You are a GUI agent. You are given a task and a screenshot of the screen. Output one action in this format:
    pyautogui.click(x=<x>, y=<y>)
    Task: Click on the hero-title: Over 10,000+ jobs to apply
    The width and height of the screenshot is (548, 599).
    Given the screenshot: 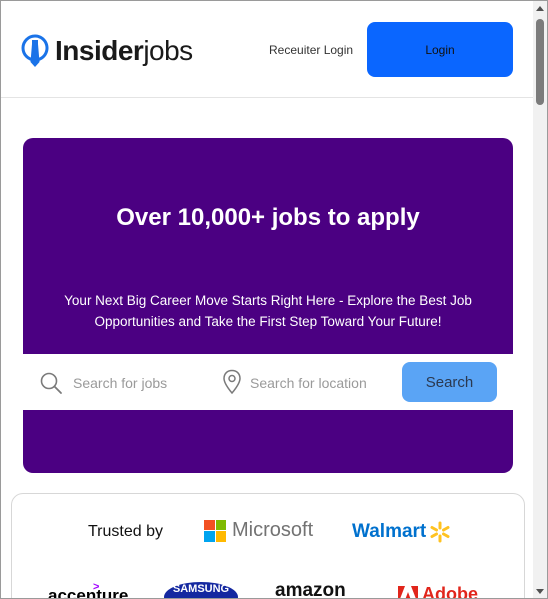 What is the action you would take?
    pyautogui.click(x=268, y=217)
    